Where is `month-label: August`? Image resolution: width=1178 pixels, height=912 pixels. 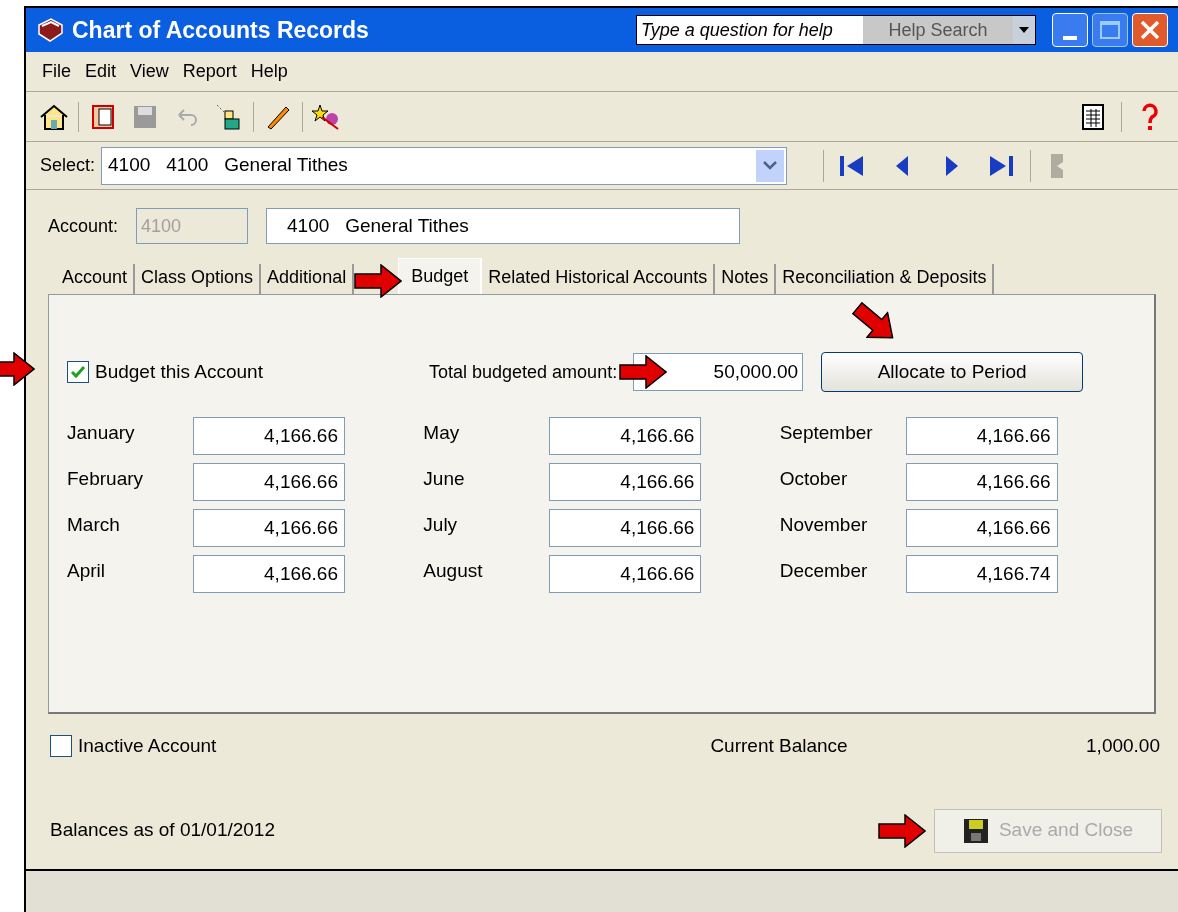
month-label: August is located at coordinates (453, 570).